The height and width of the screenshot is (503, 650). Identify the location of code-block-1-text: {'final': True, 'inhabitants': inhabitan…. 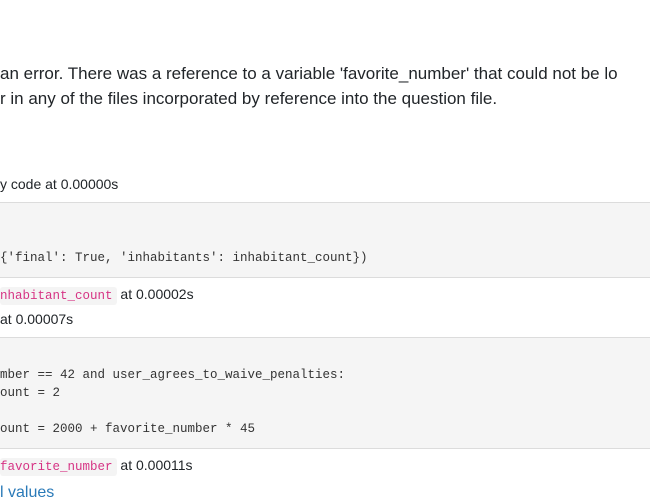
(184, 258).